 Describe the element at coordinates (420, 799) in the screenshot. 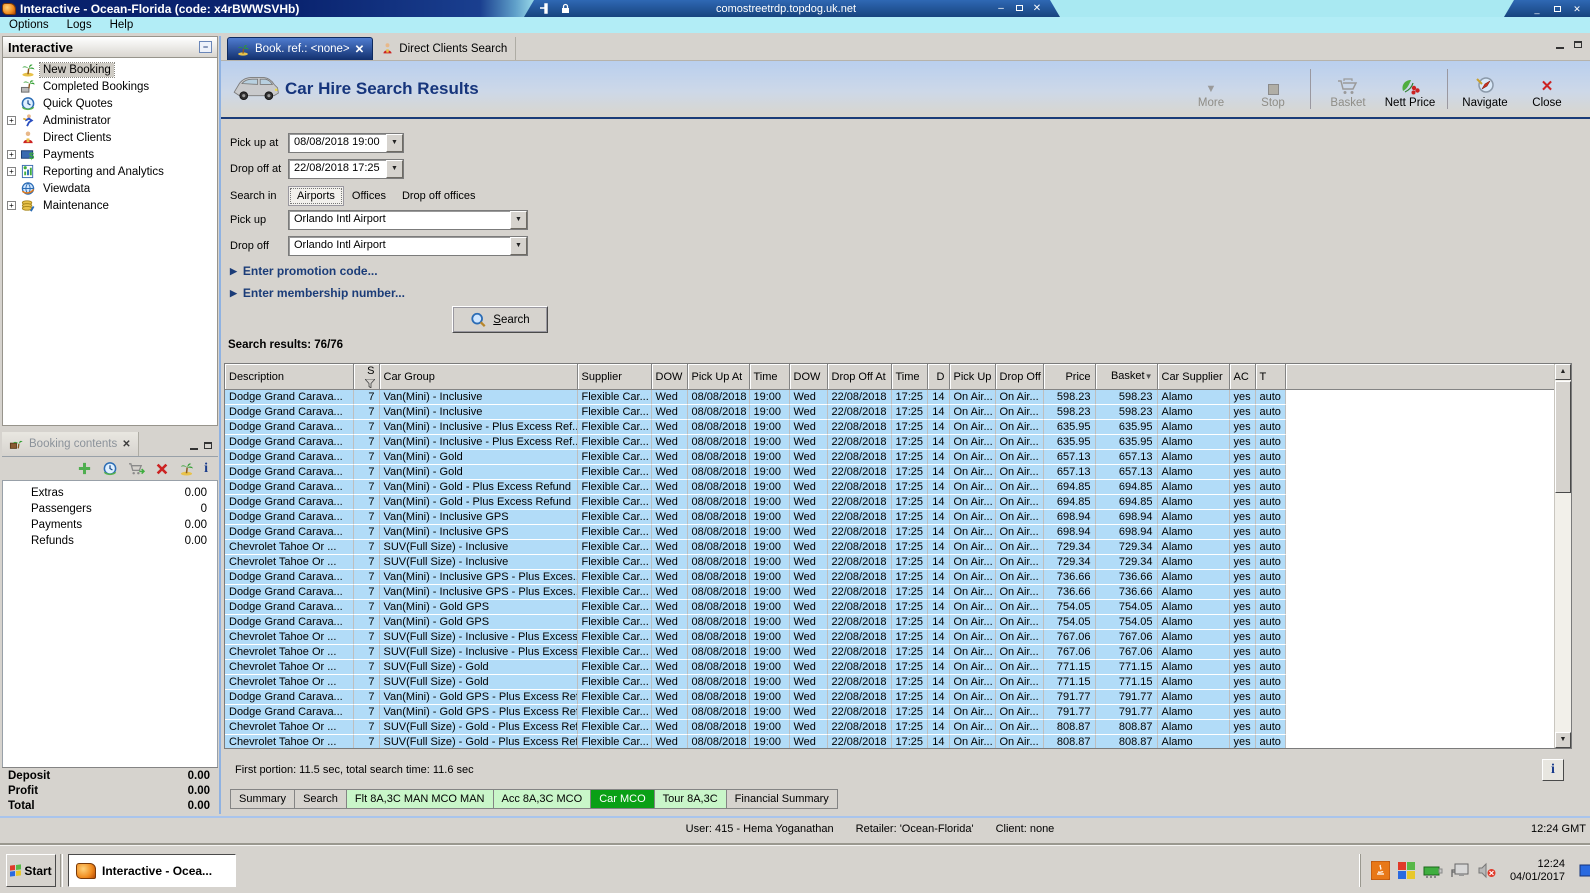

I see `tab-flight: Flt 8A,3C MAN MCO MAN` at that location.